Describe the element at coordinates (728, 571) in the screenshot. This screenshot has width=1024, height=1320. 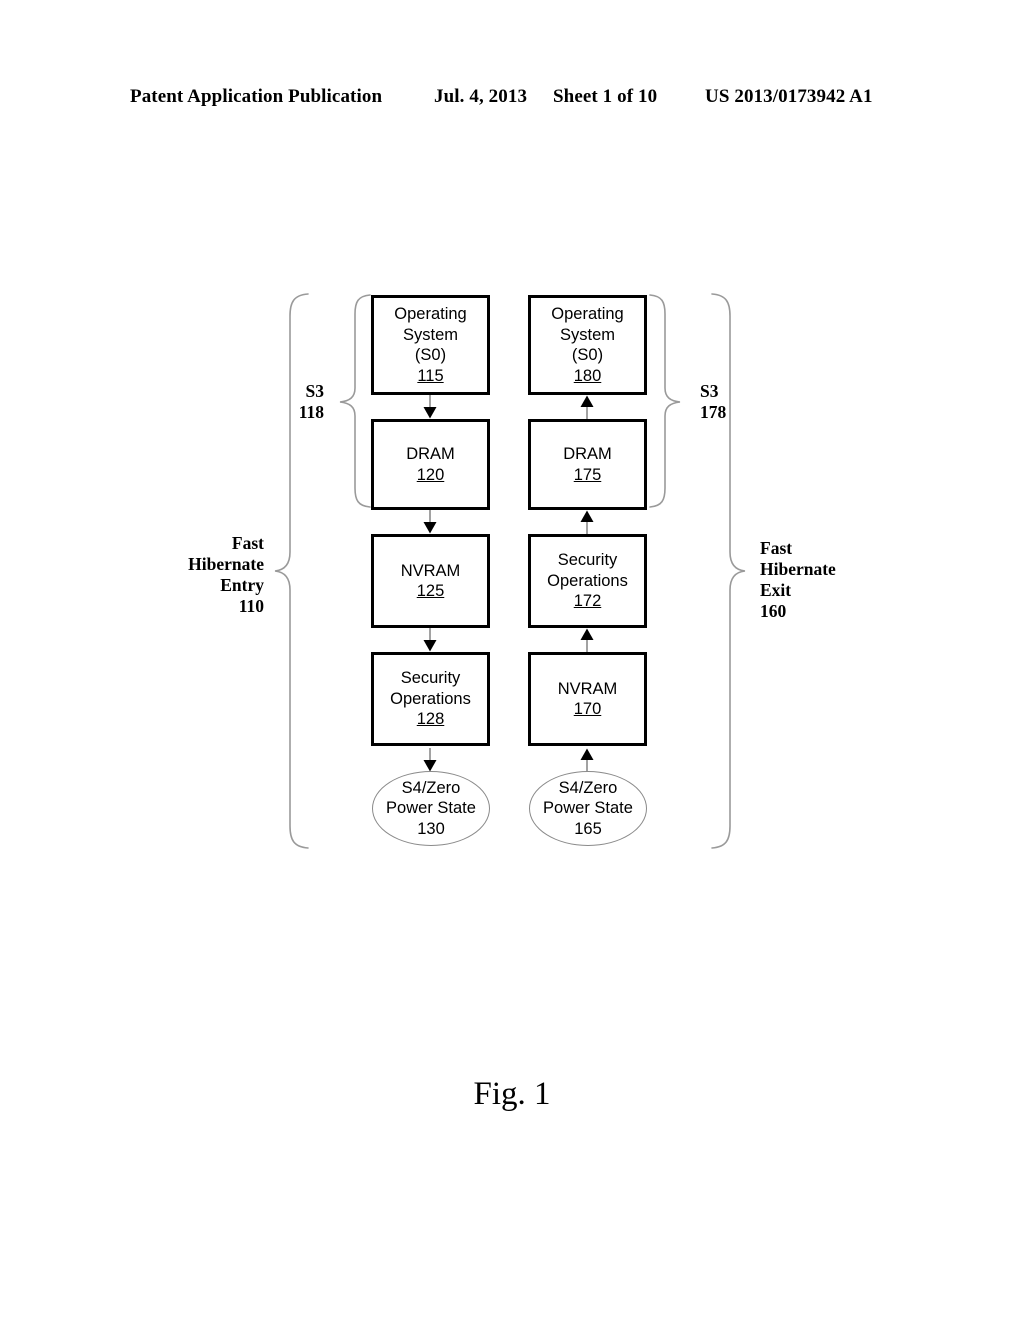
I see `brace-right-outer-fast-hibernate-exit` at that location.